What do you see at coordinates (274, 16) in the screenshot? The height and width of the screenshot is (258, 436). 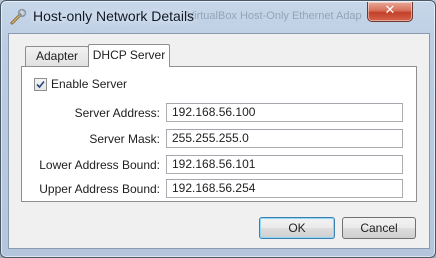 I see `background-window-text: VirtualBox Host-Only Ethernet Adapter` at bounding box center [274, 16].